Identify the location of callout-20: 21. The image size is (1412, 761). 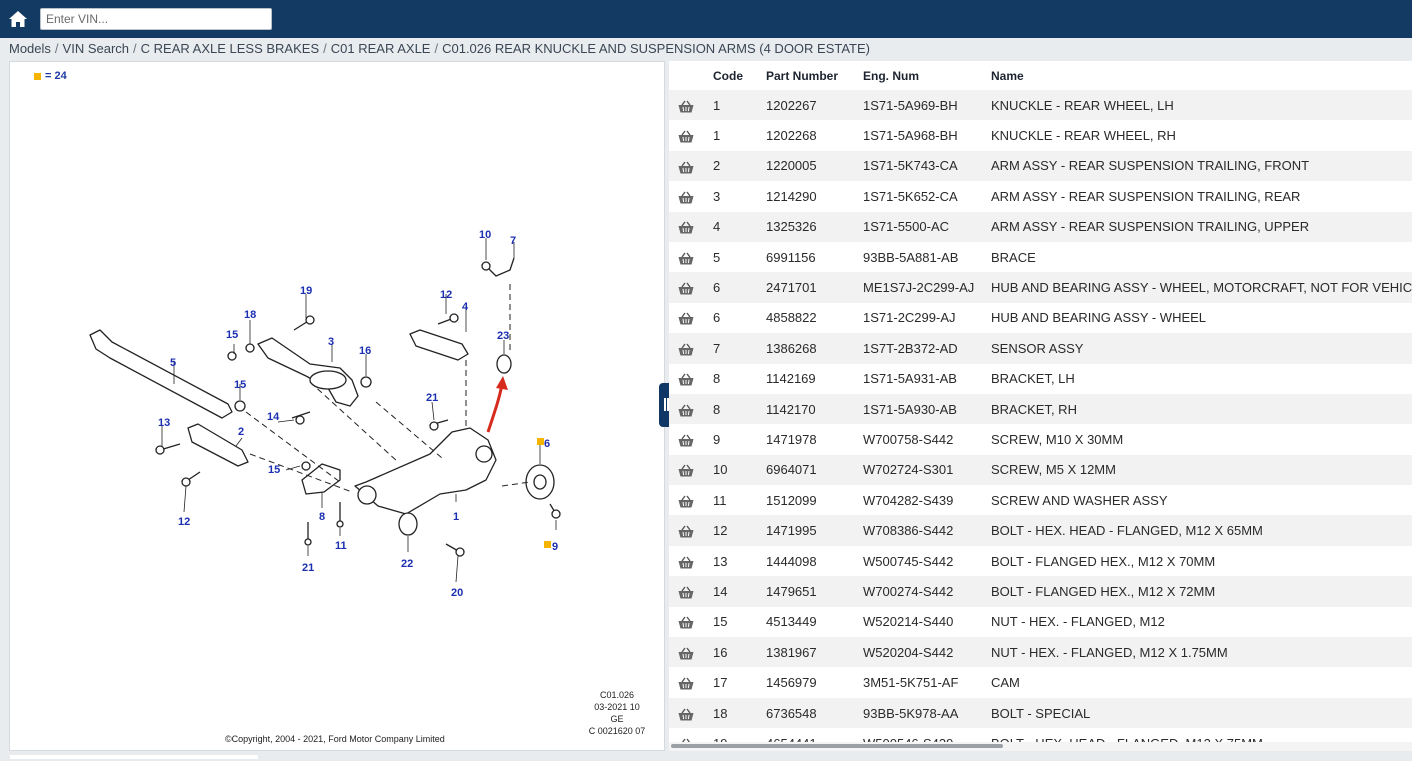
(432, 398).